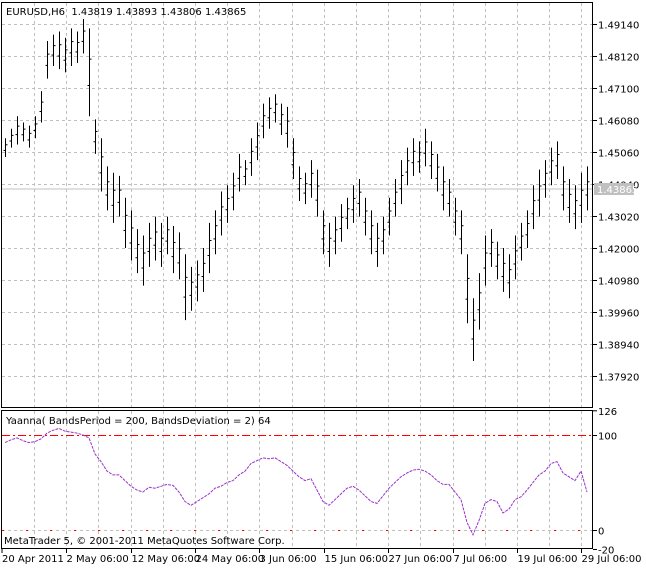  What do you see at coordinates (607, 437) in the screenshot?
I see `indicator-tick-label: 100` at bounding box center [607, 437].